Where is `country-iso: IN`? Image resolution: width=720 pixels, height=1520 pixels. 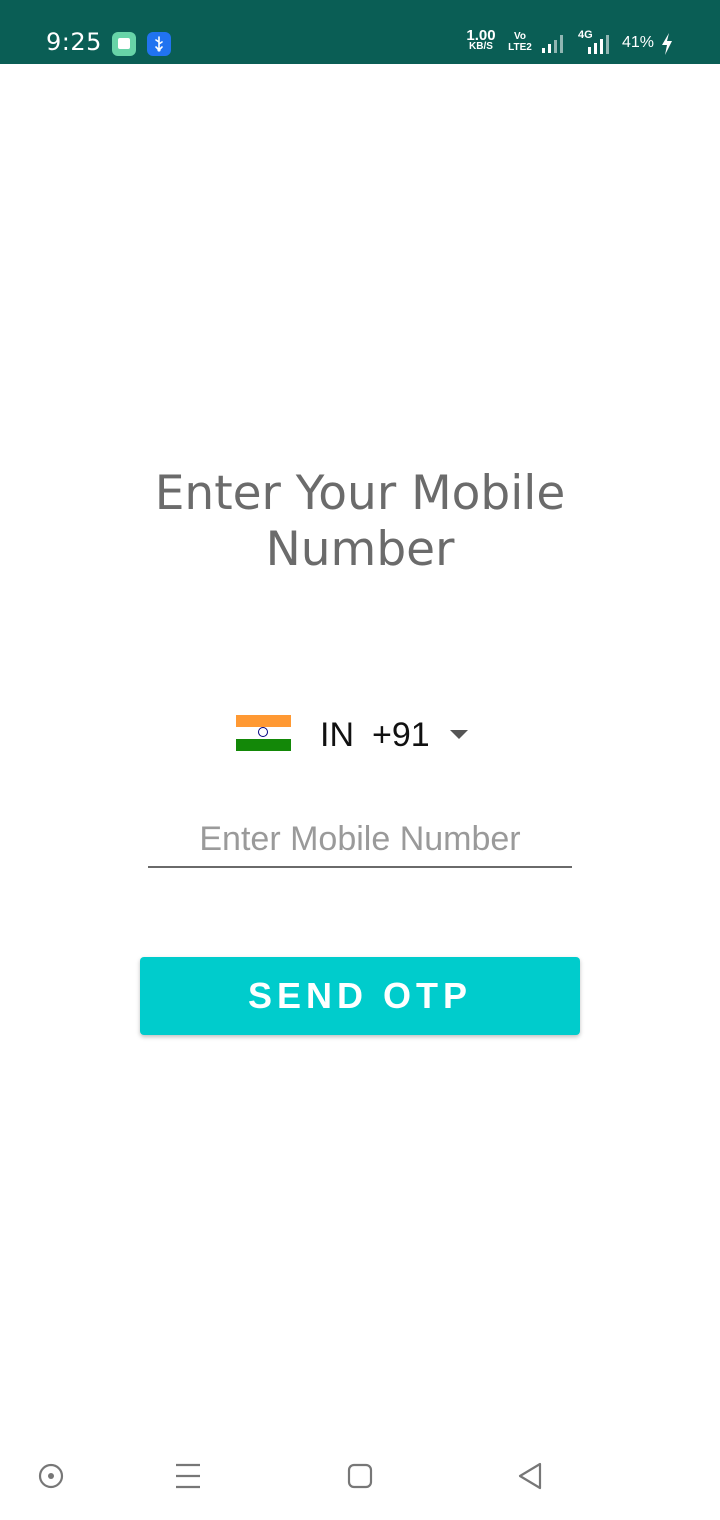 country-iso: IN is located at coordinates (337, 735).